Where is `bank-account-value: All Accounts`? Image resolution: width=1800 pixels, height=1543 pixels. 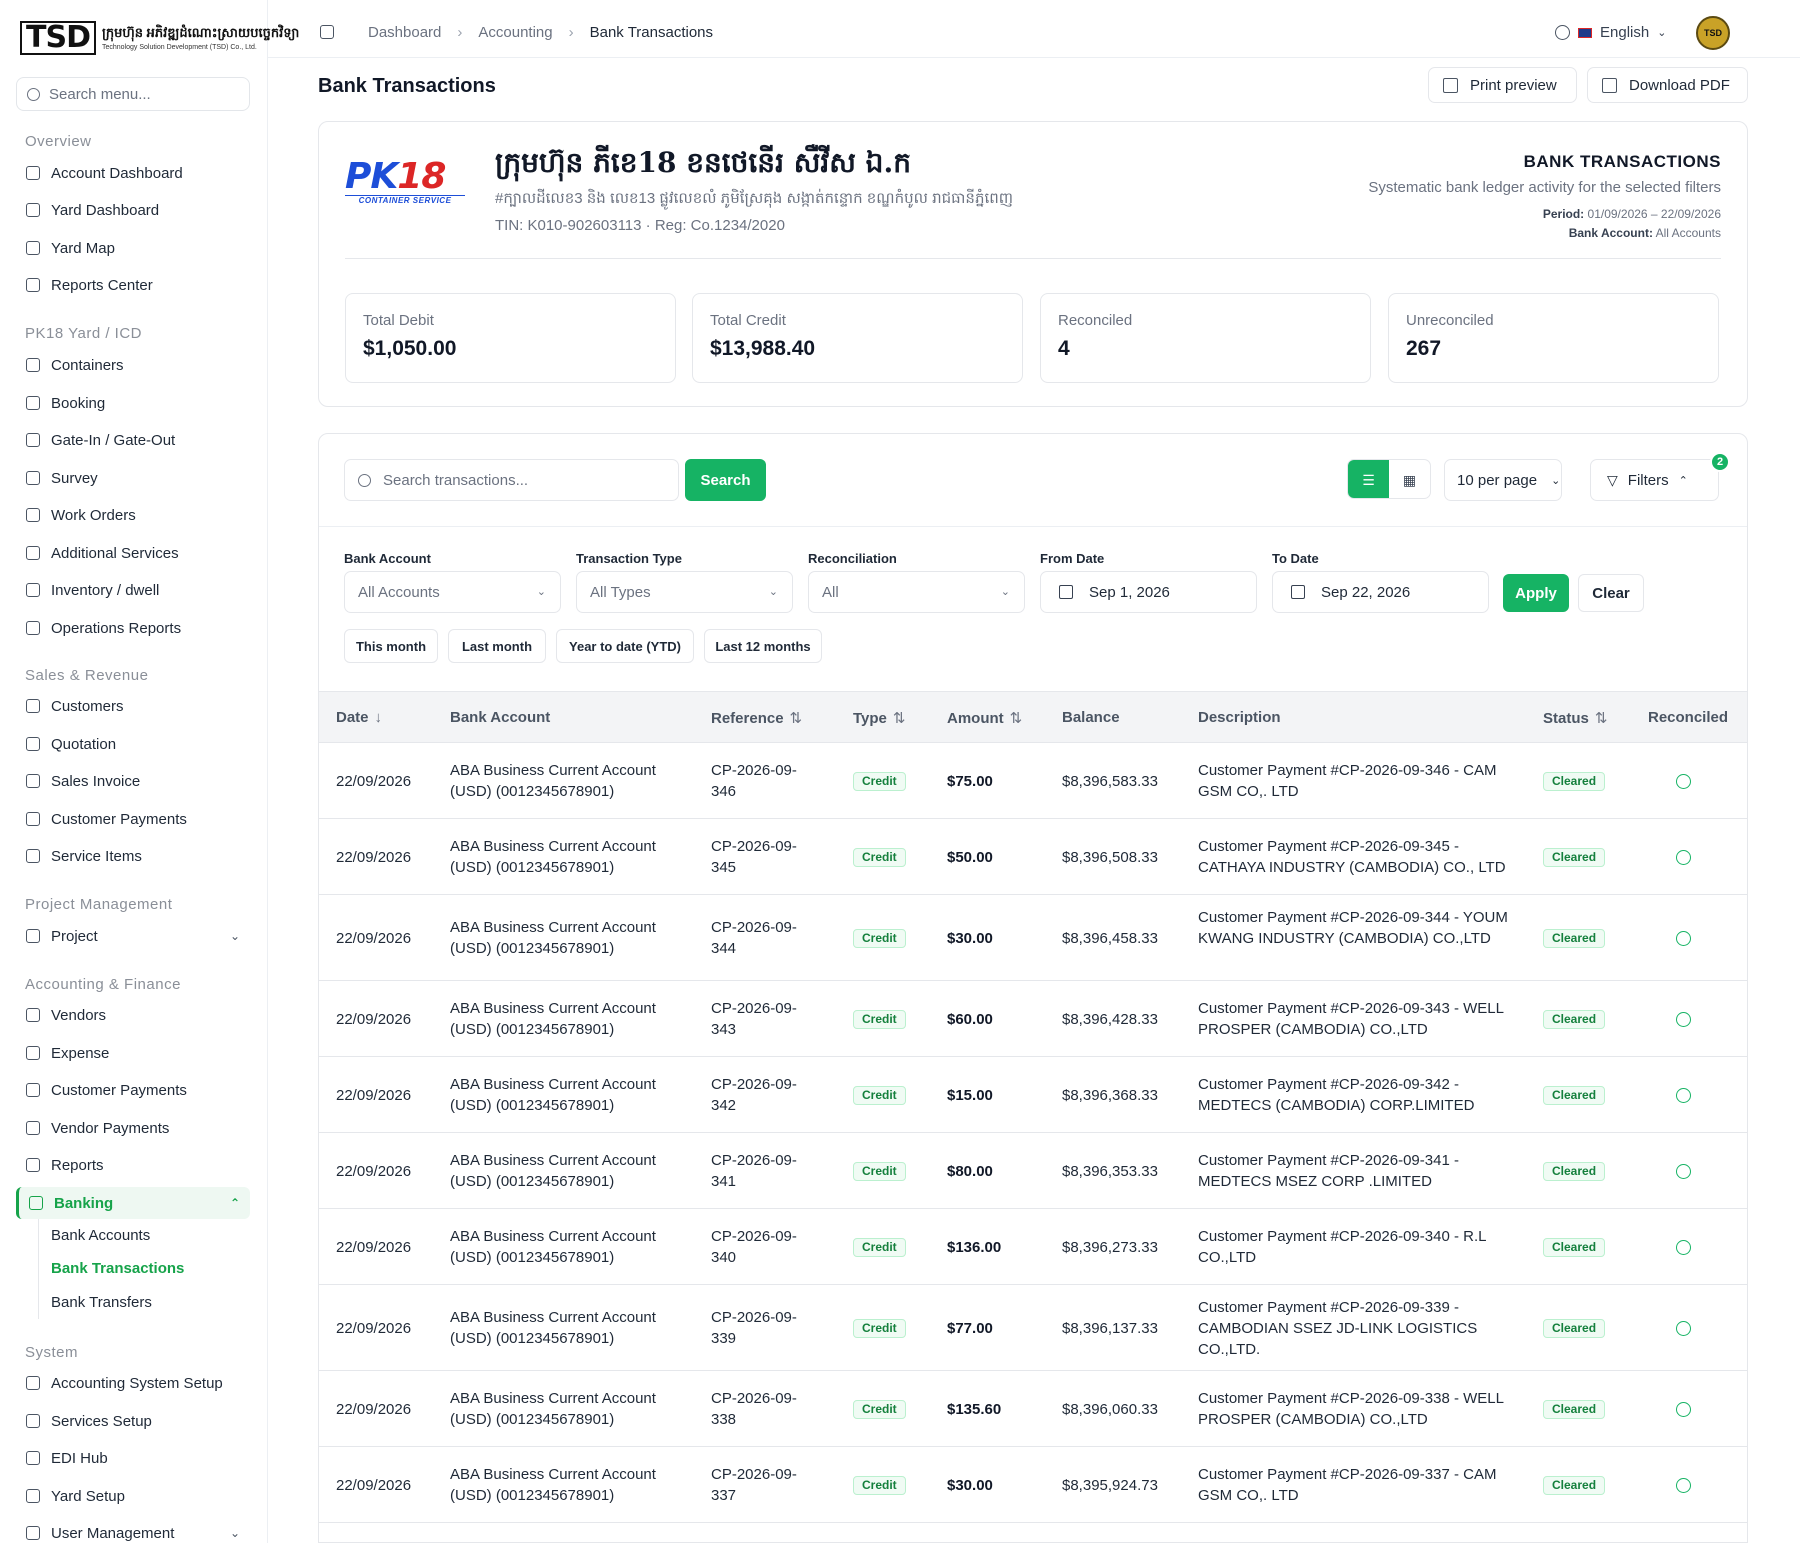 bank-account-value: All Accounts is located at coordinates (1688, 233).